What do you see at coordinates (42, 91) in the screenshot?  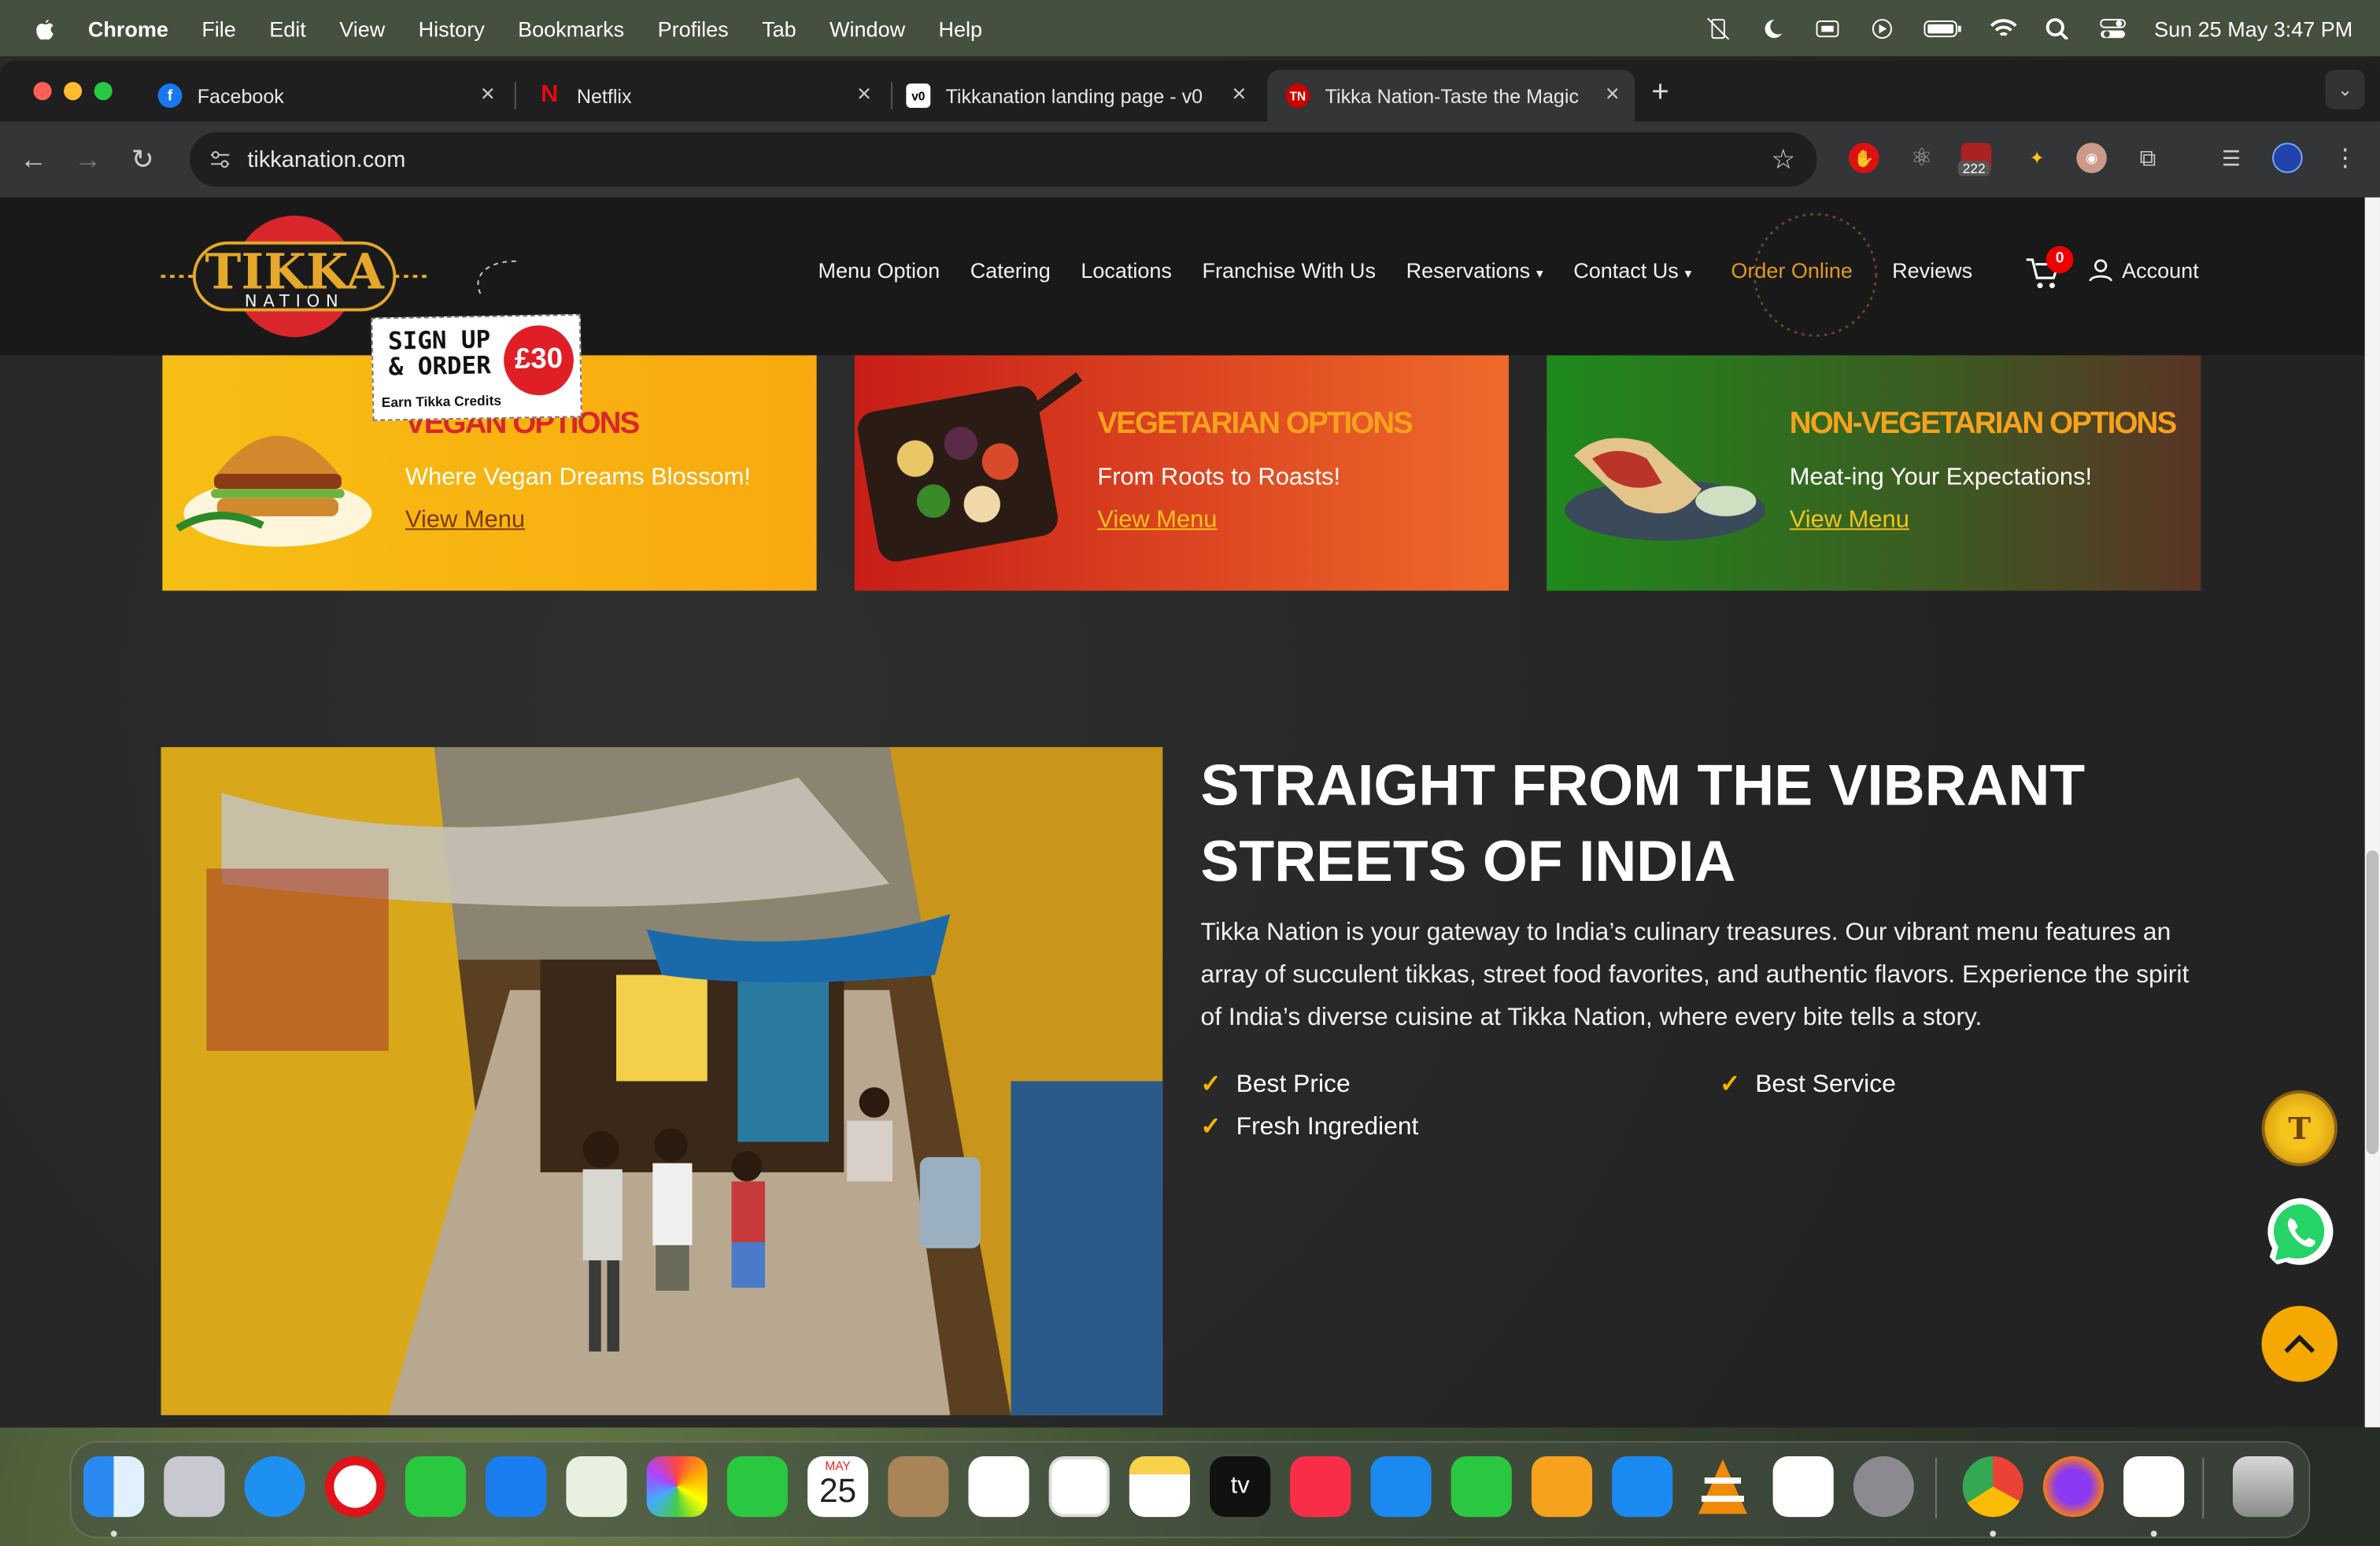 I see `close-window-button` at bounding box center [42, 91].